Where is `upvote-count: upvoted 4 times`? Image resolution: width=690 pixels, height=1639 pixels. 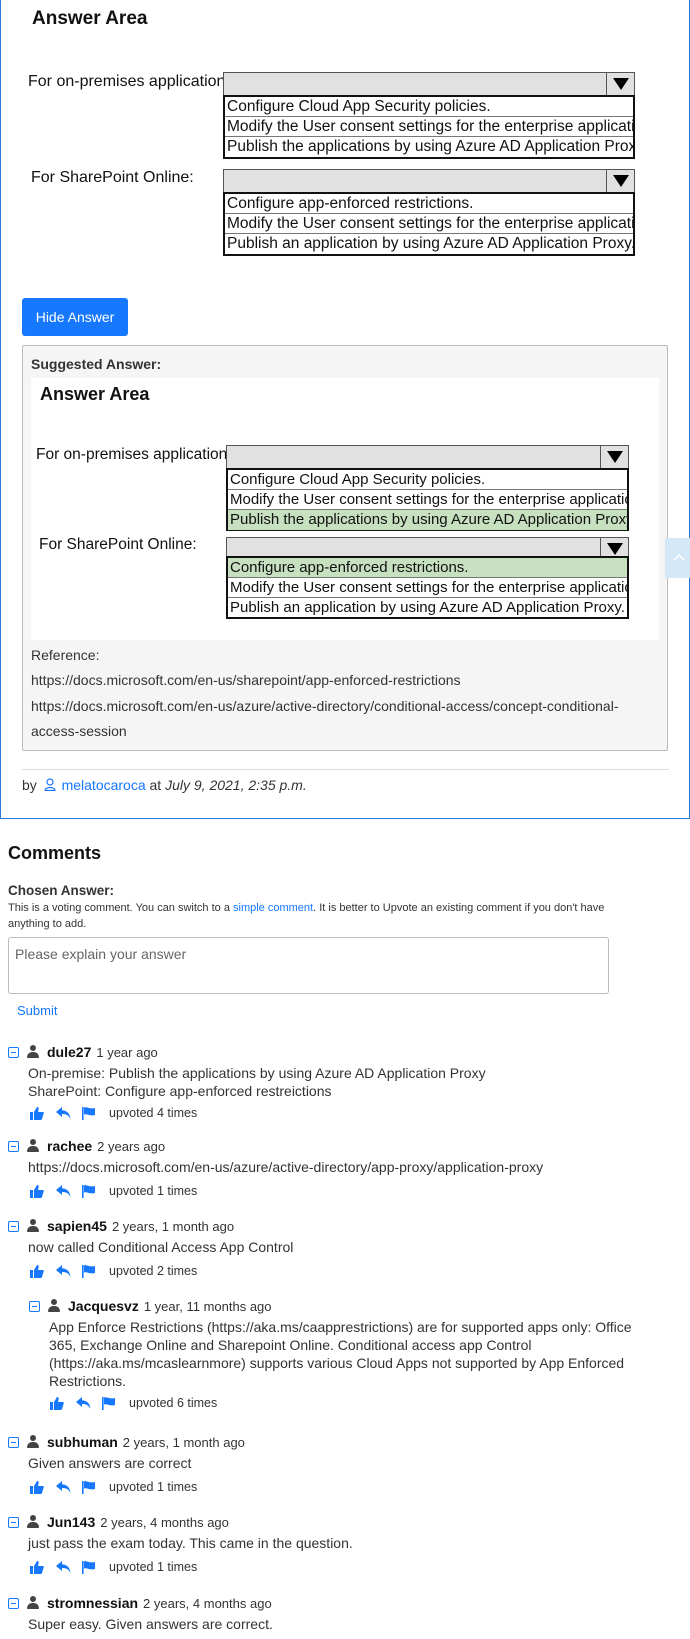 upvote-count: upvoted 4 times is located at coordinates (153, 1113).